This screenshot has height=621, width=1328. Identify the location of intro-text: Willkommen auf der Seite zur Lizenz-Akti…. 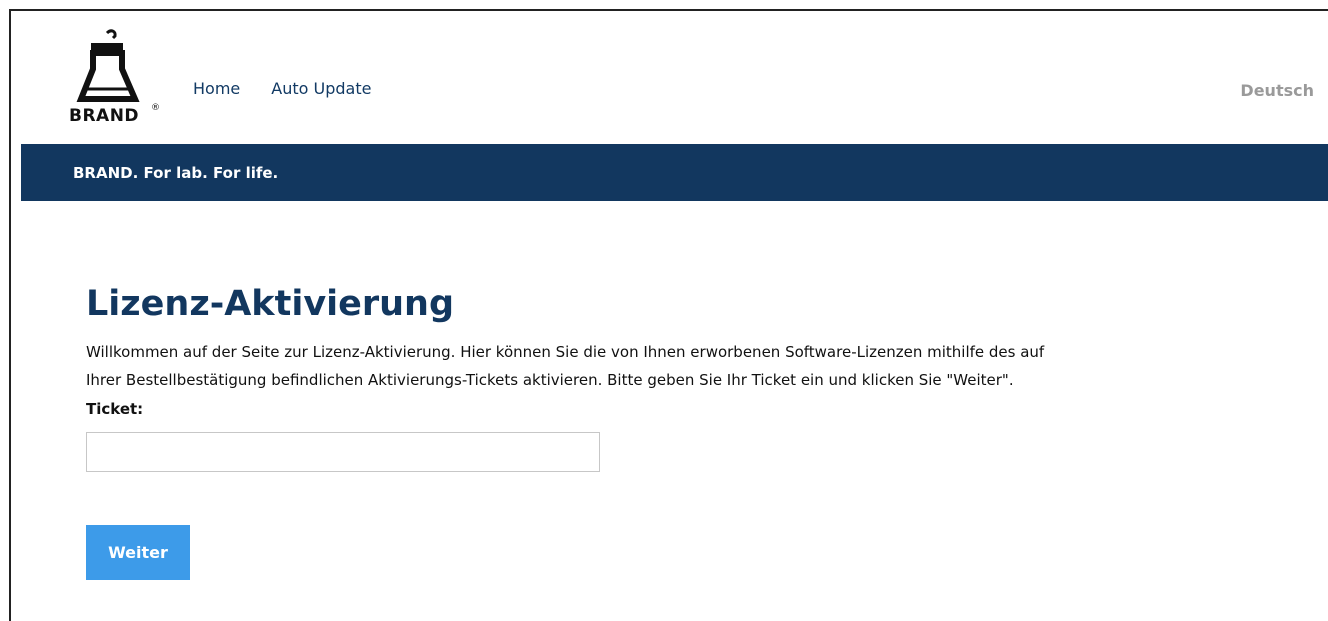
(696, 366).